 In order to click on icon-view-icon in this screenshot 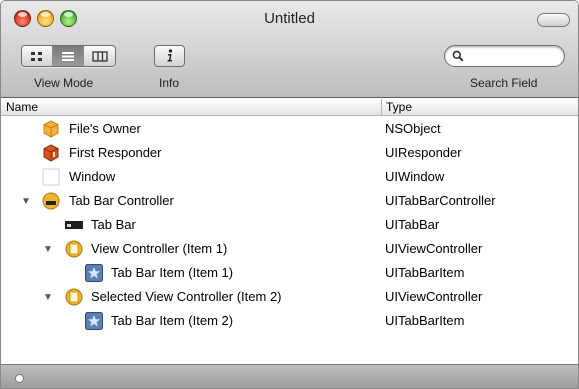, I will do `click(36, 56)`.